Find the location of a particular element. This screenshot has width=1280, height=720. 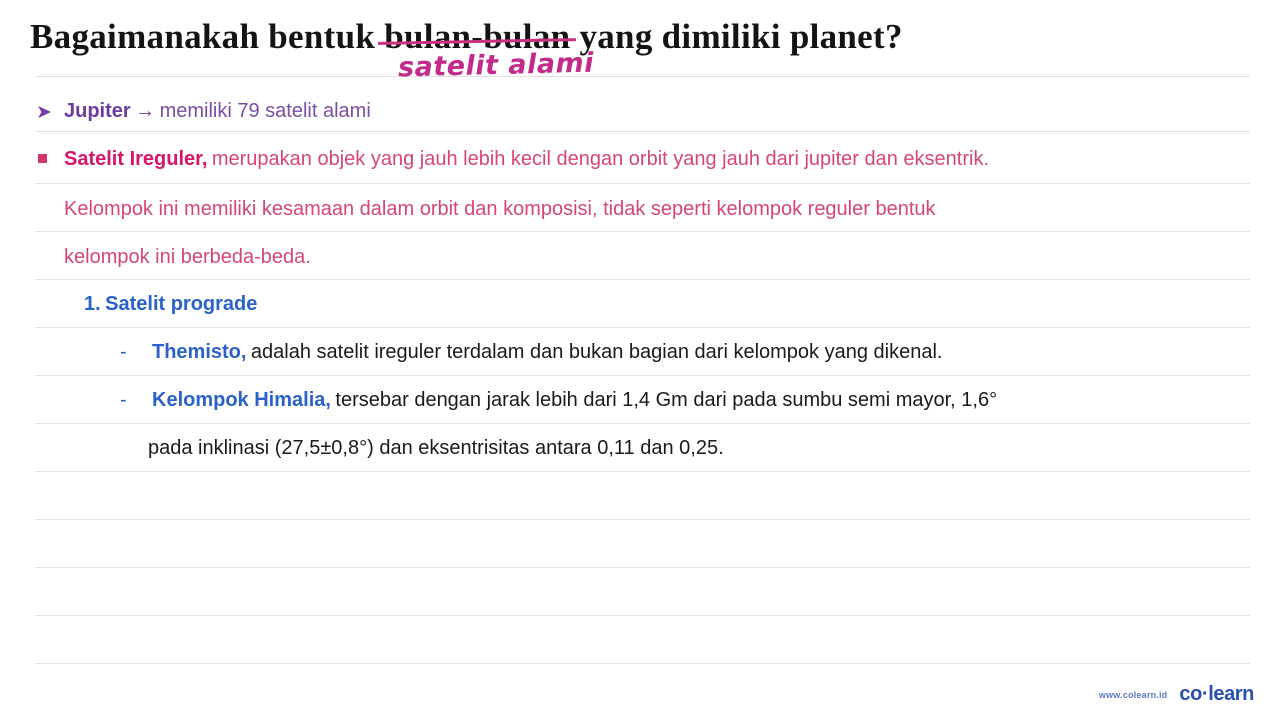

ireguler-term: Satelit Ireguler, is located at coordinates (136, 159).